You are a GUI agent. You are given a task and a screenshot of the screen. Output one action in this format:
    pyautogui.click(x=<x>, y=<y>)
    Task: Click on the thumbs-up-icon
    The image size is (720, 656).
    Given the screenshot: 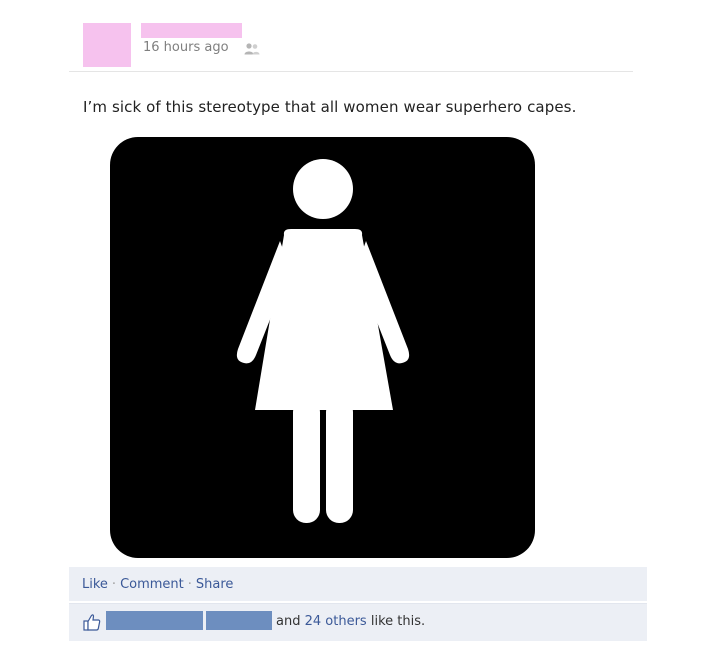 What is the action you would take?
    pyautogui.click(x=92, y=622)
    